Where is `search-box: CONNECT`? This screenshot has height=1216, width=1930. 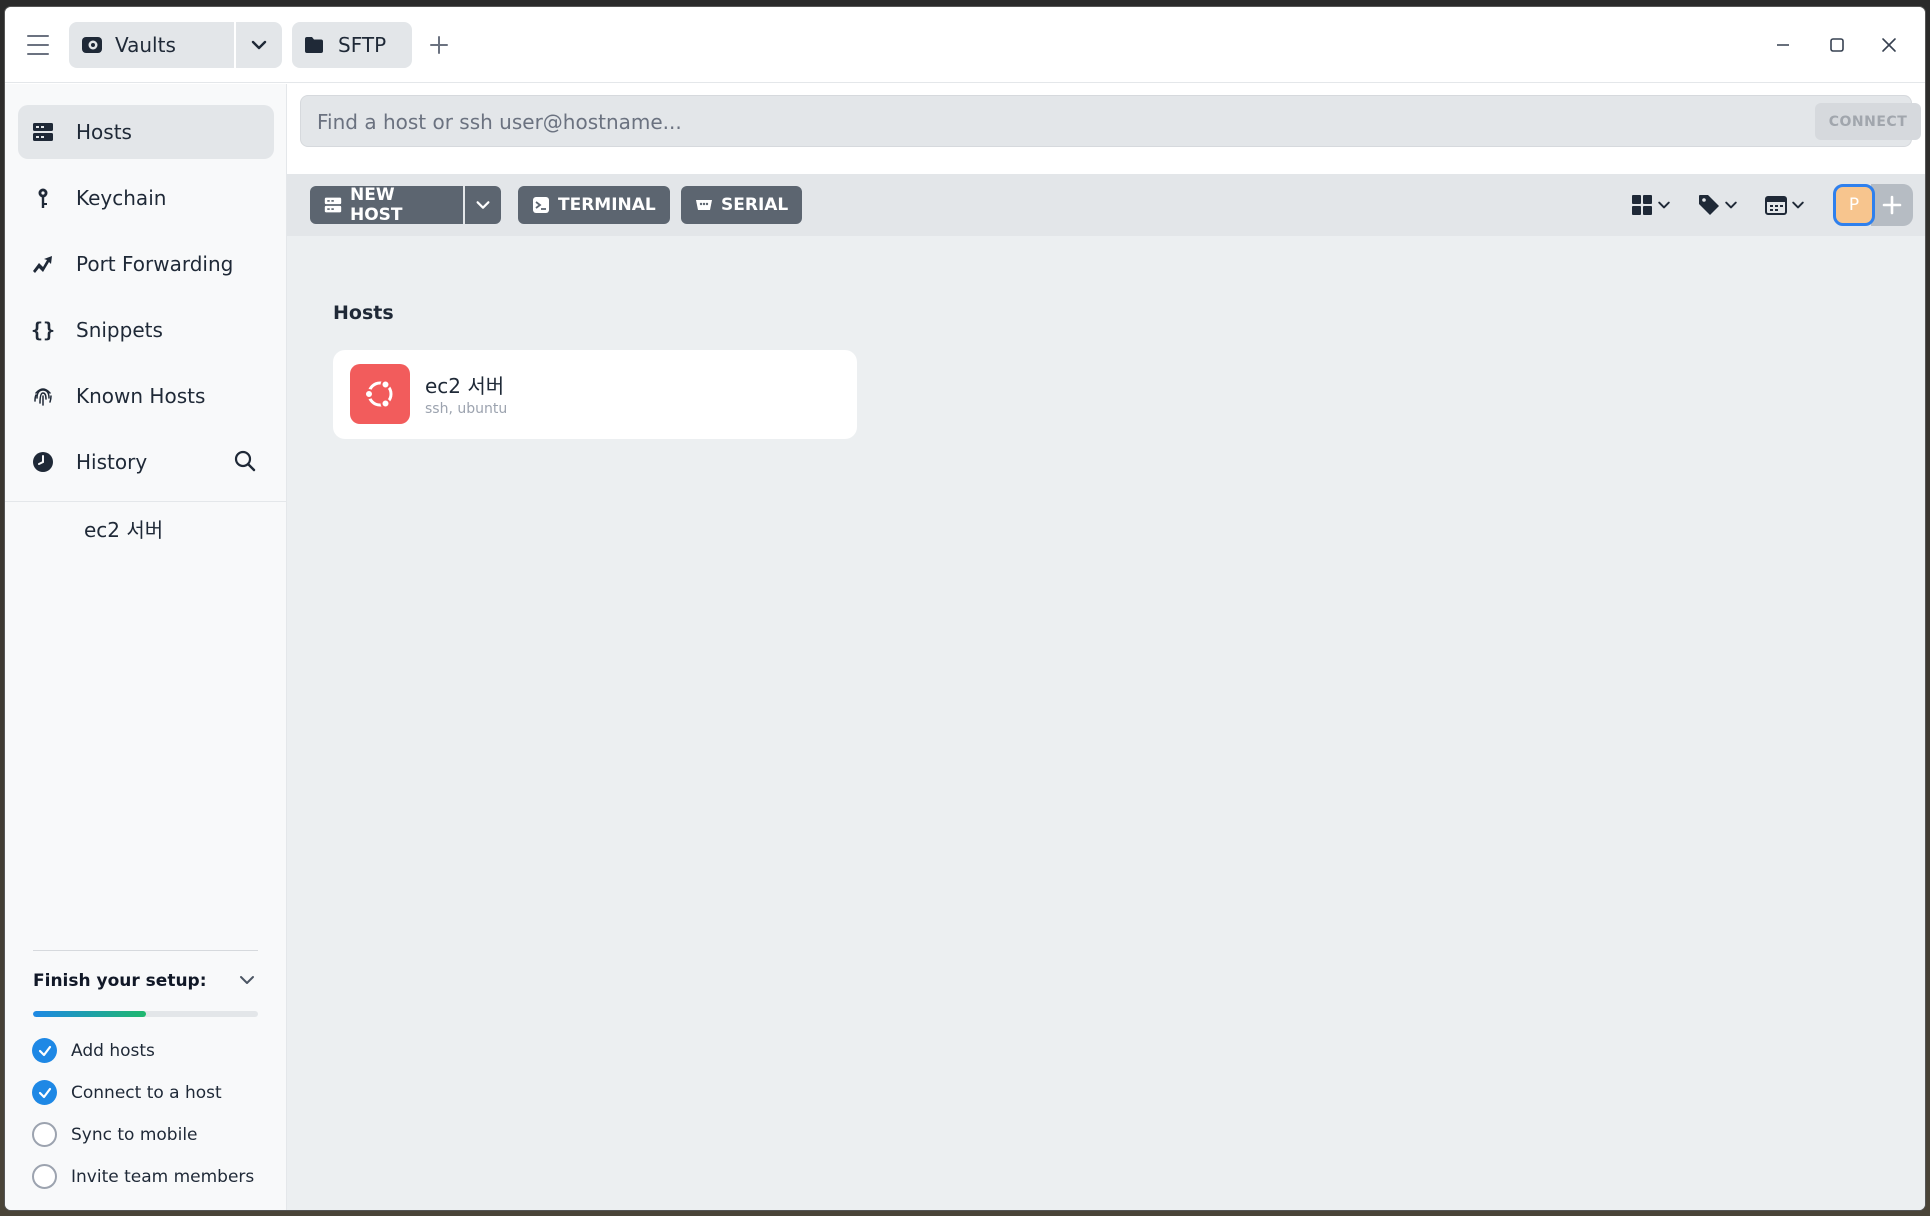
search-box: CONNECT is located at coordinates (1110, 121).